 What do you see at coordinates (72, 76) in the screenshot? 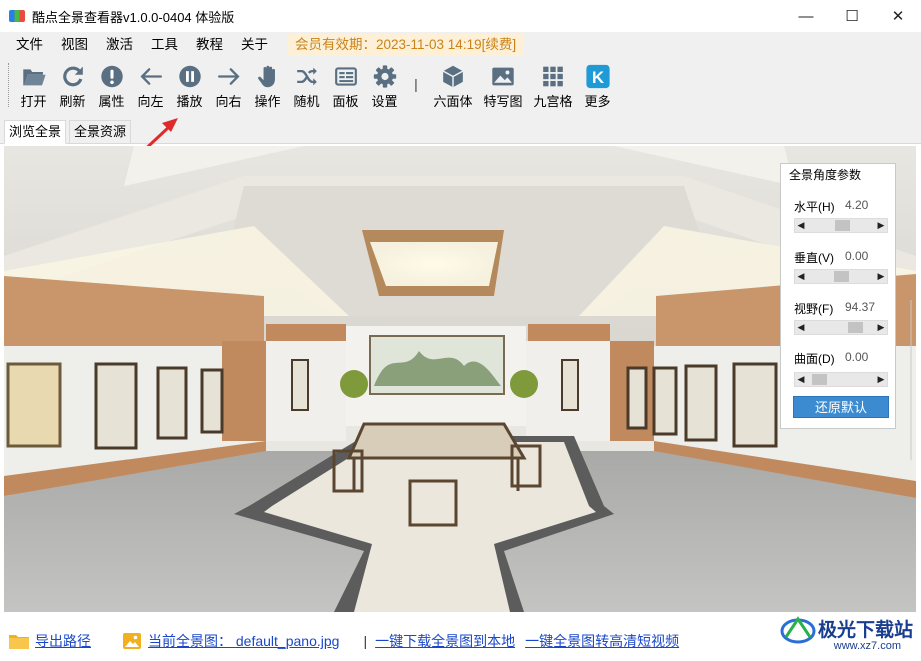
I see `refresh-icon` at bounding box center [72, 76].